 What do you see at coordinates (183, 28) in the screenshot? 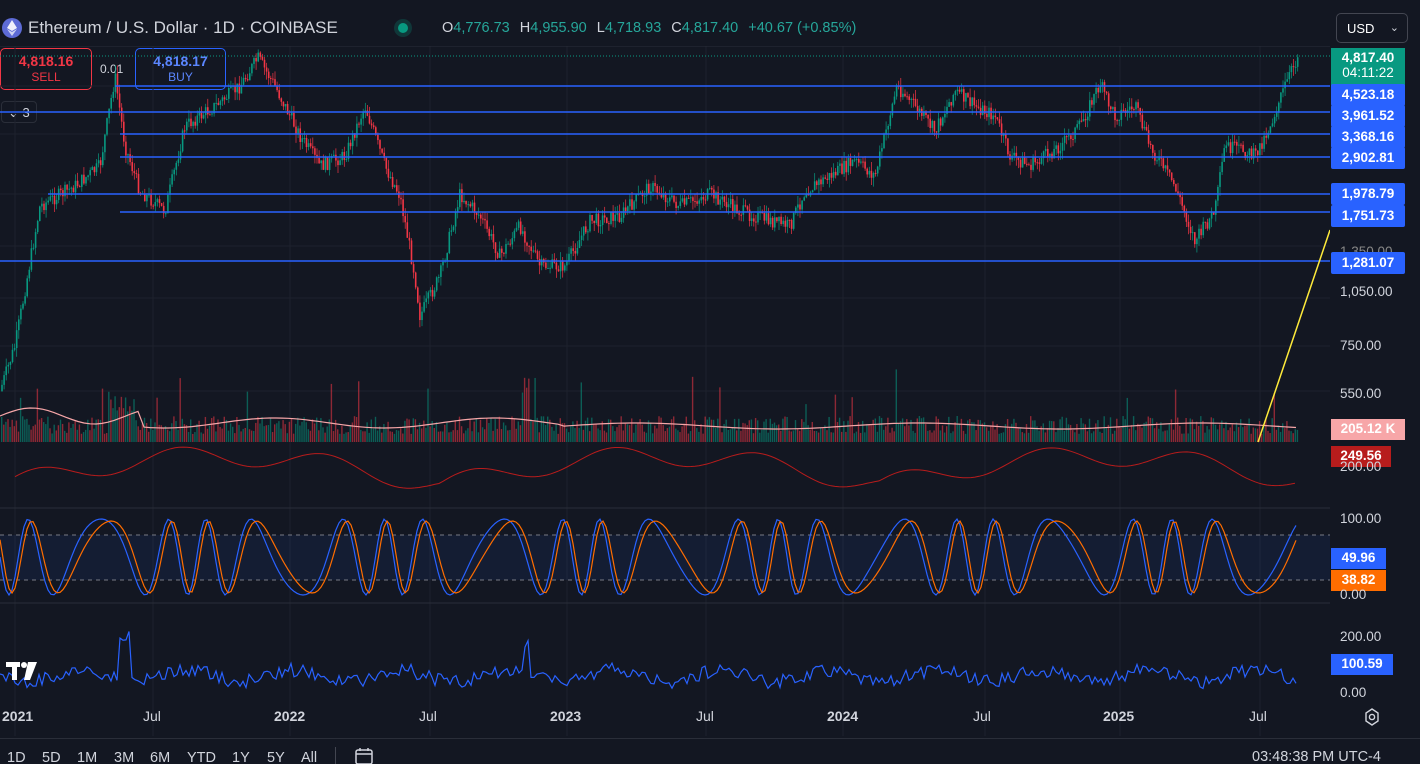
I see `symbol-title: Ethereum / U.S. Dollar · 1D · COINBASE` at bounding box center [183, 28].